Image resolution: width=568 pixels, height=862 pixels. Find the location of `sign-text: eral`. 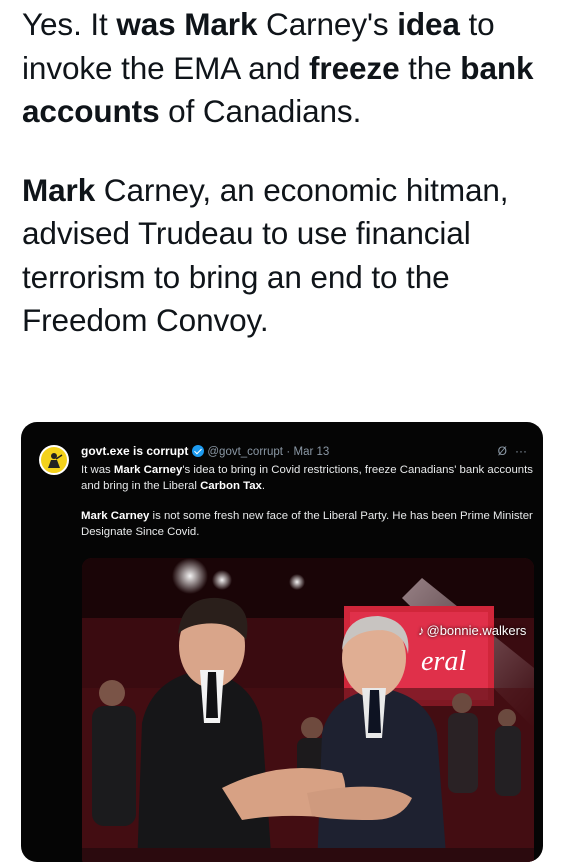

sign-text: eral is located at coordinates (443, 661).